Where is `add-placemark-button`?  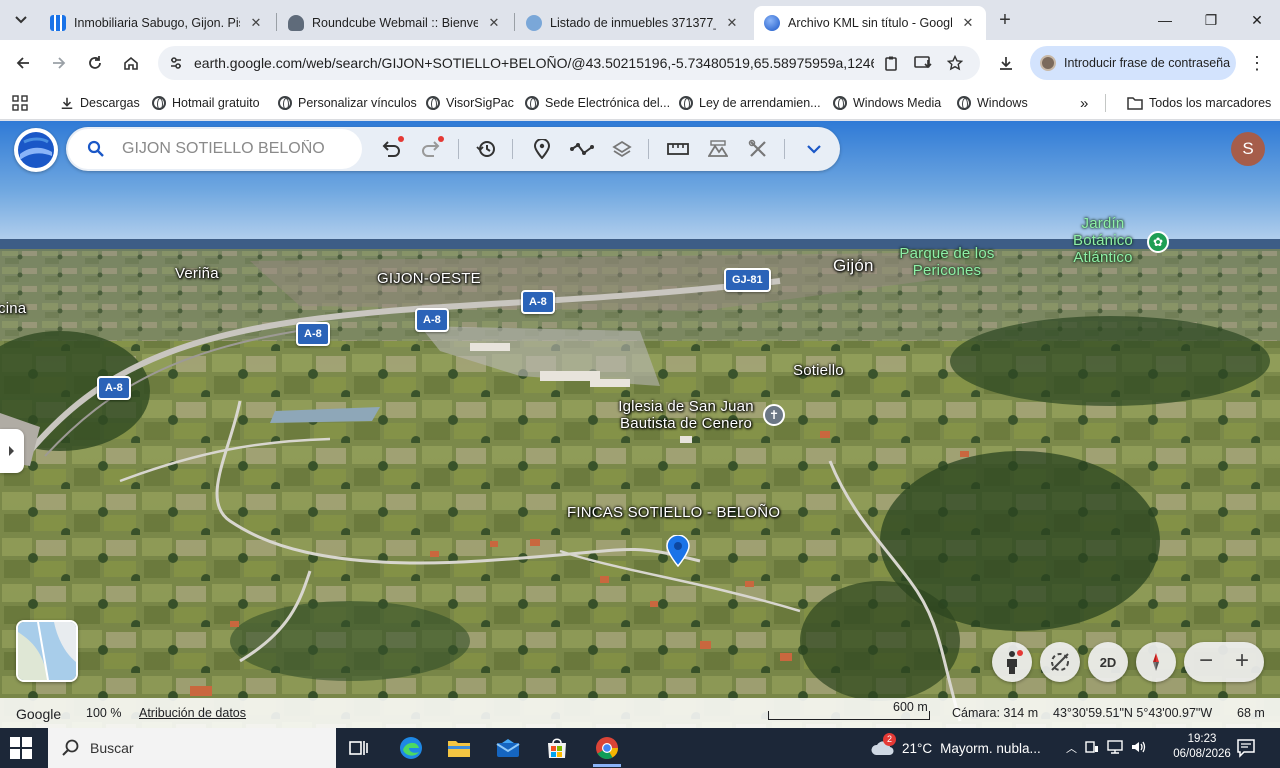 add-placemark-button is located at coordinates (542, 149).